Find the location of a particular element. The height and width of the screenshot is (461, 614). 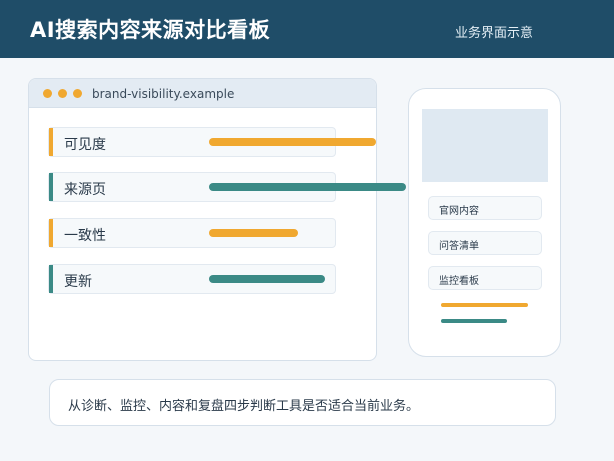

mobile-item-label: 问答清单 is located at coordinates (459, 246).